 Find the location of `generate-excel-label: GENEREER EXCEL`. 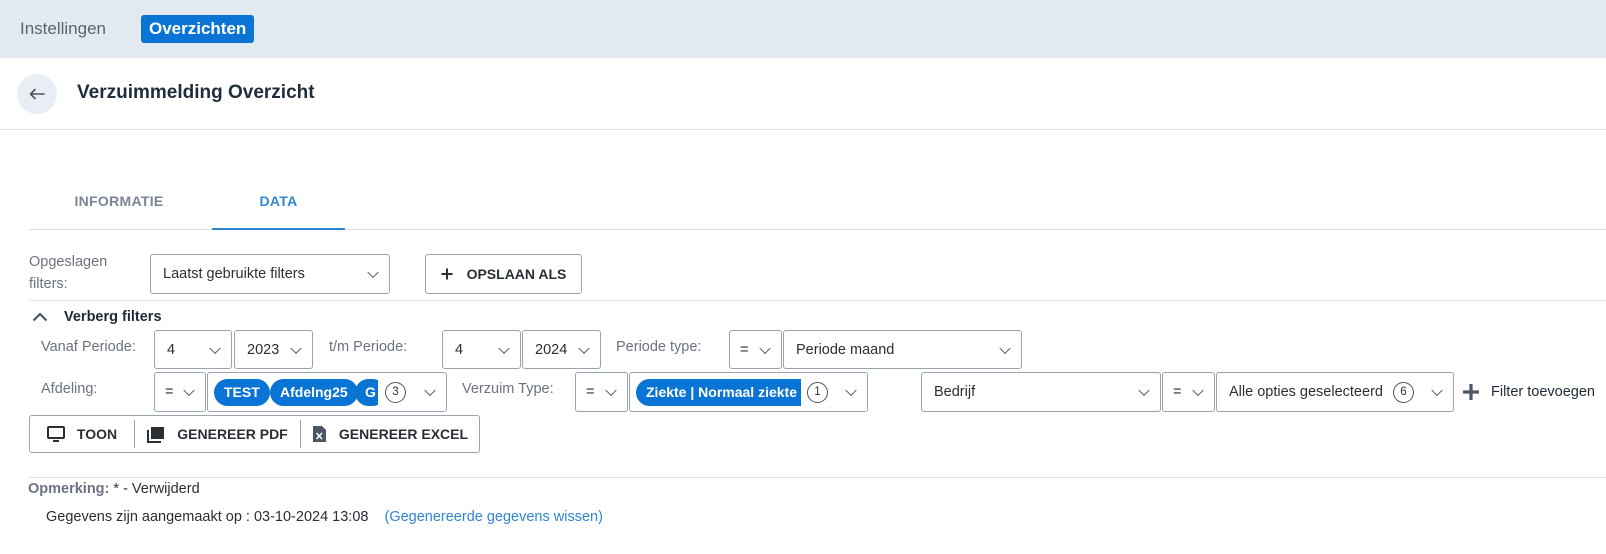

generate-excel-label: GENEREER EXCEL is located at coordinates (403, 434).